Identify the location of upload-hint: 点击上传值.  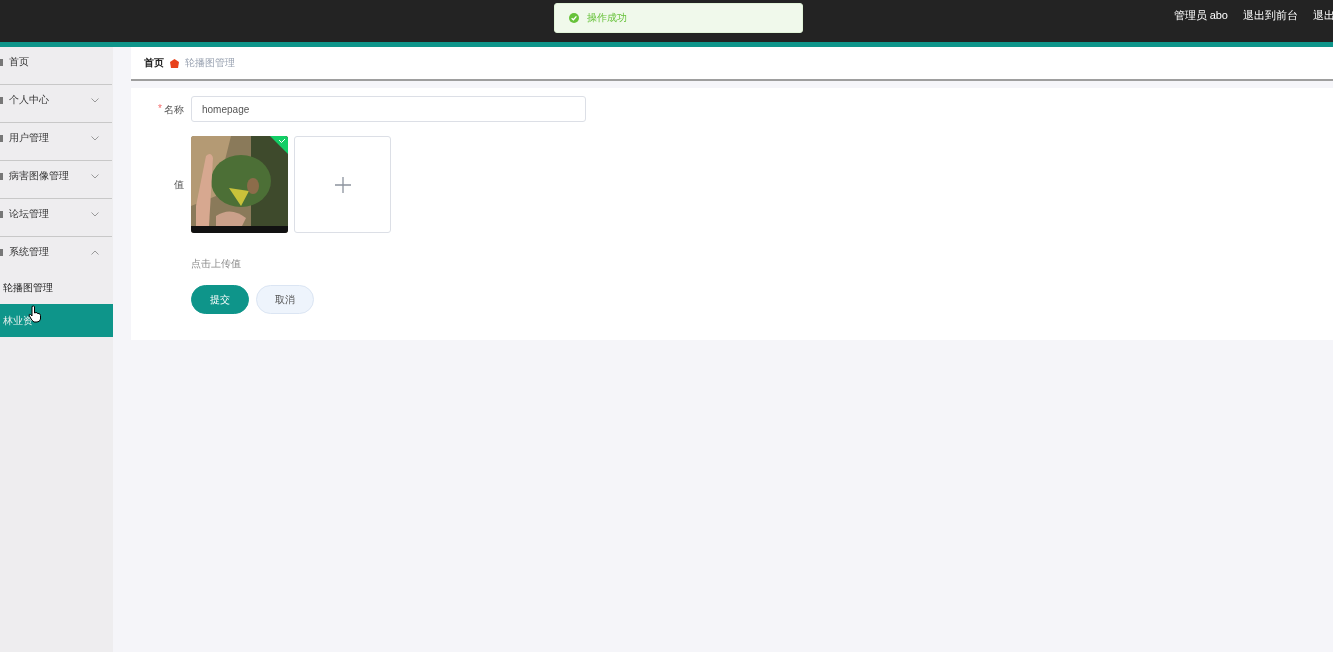
(216, 264).